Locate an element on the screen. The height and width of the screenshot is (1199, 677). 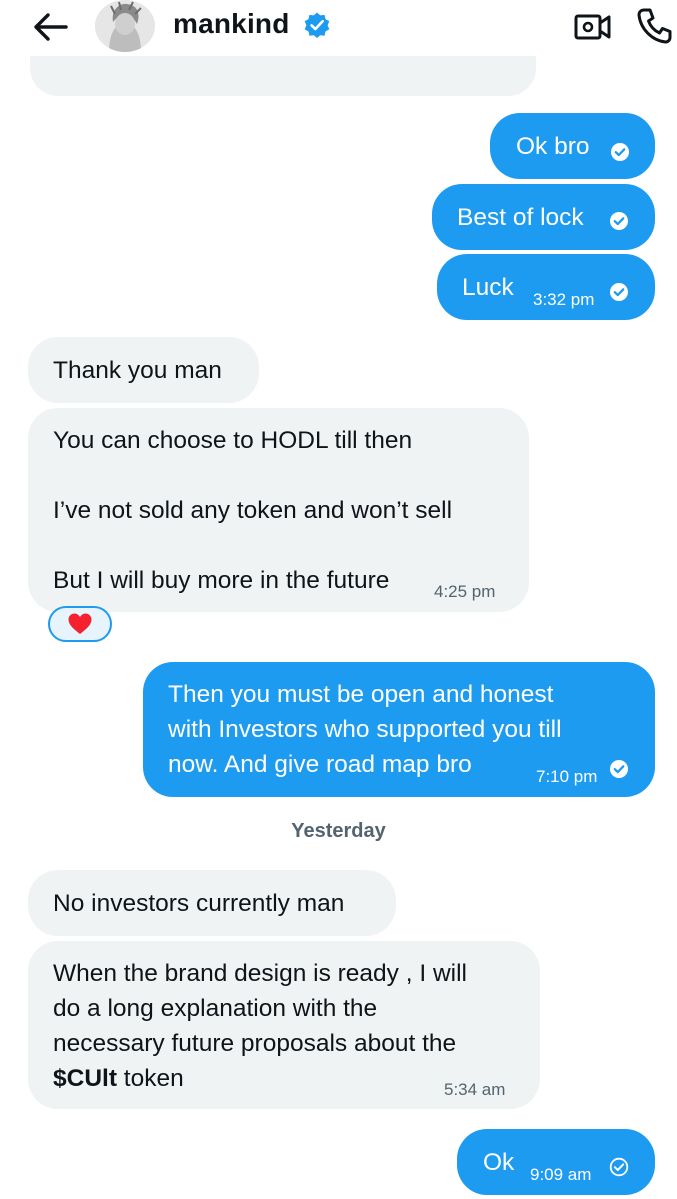
message-time: 4:25 pm is located at coordinates (465, 591).